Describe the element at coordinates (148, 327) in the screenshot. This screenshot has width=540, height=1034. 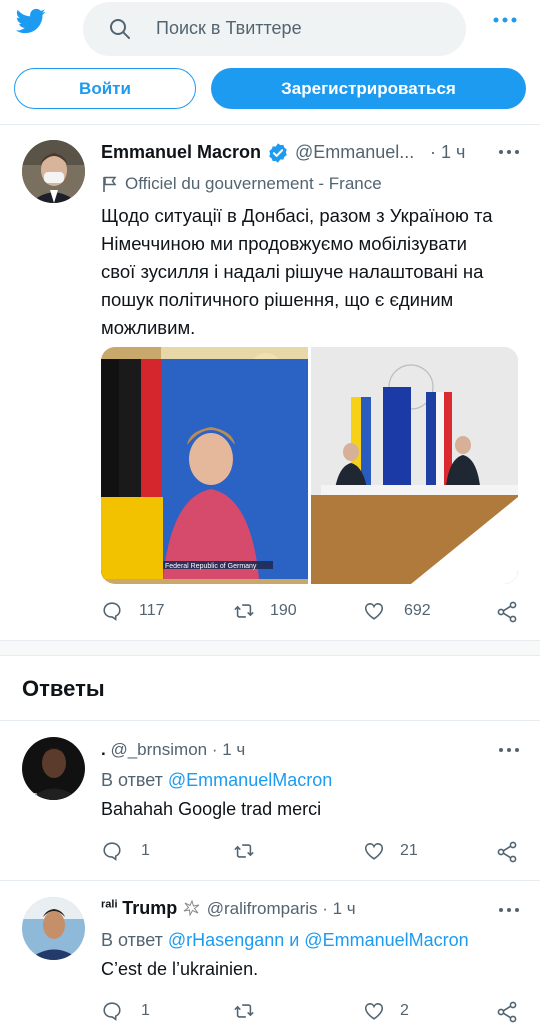
I see `tweet-text-line: можливим.` at that location.